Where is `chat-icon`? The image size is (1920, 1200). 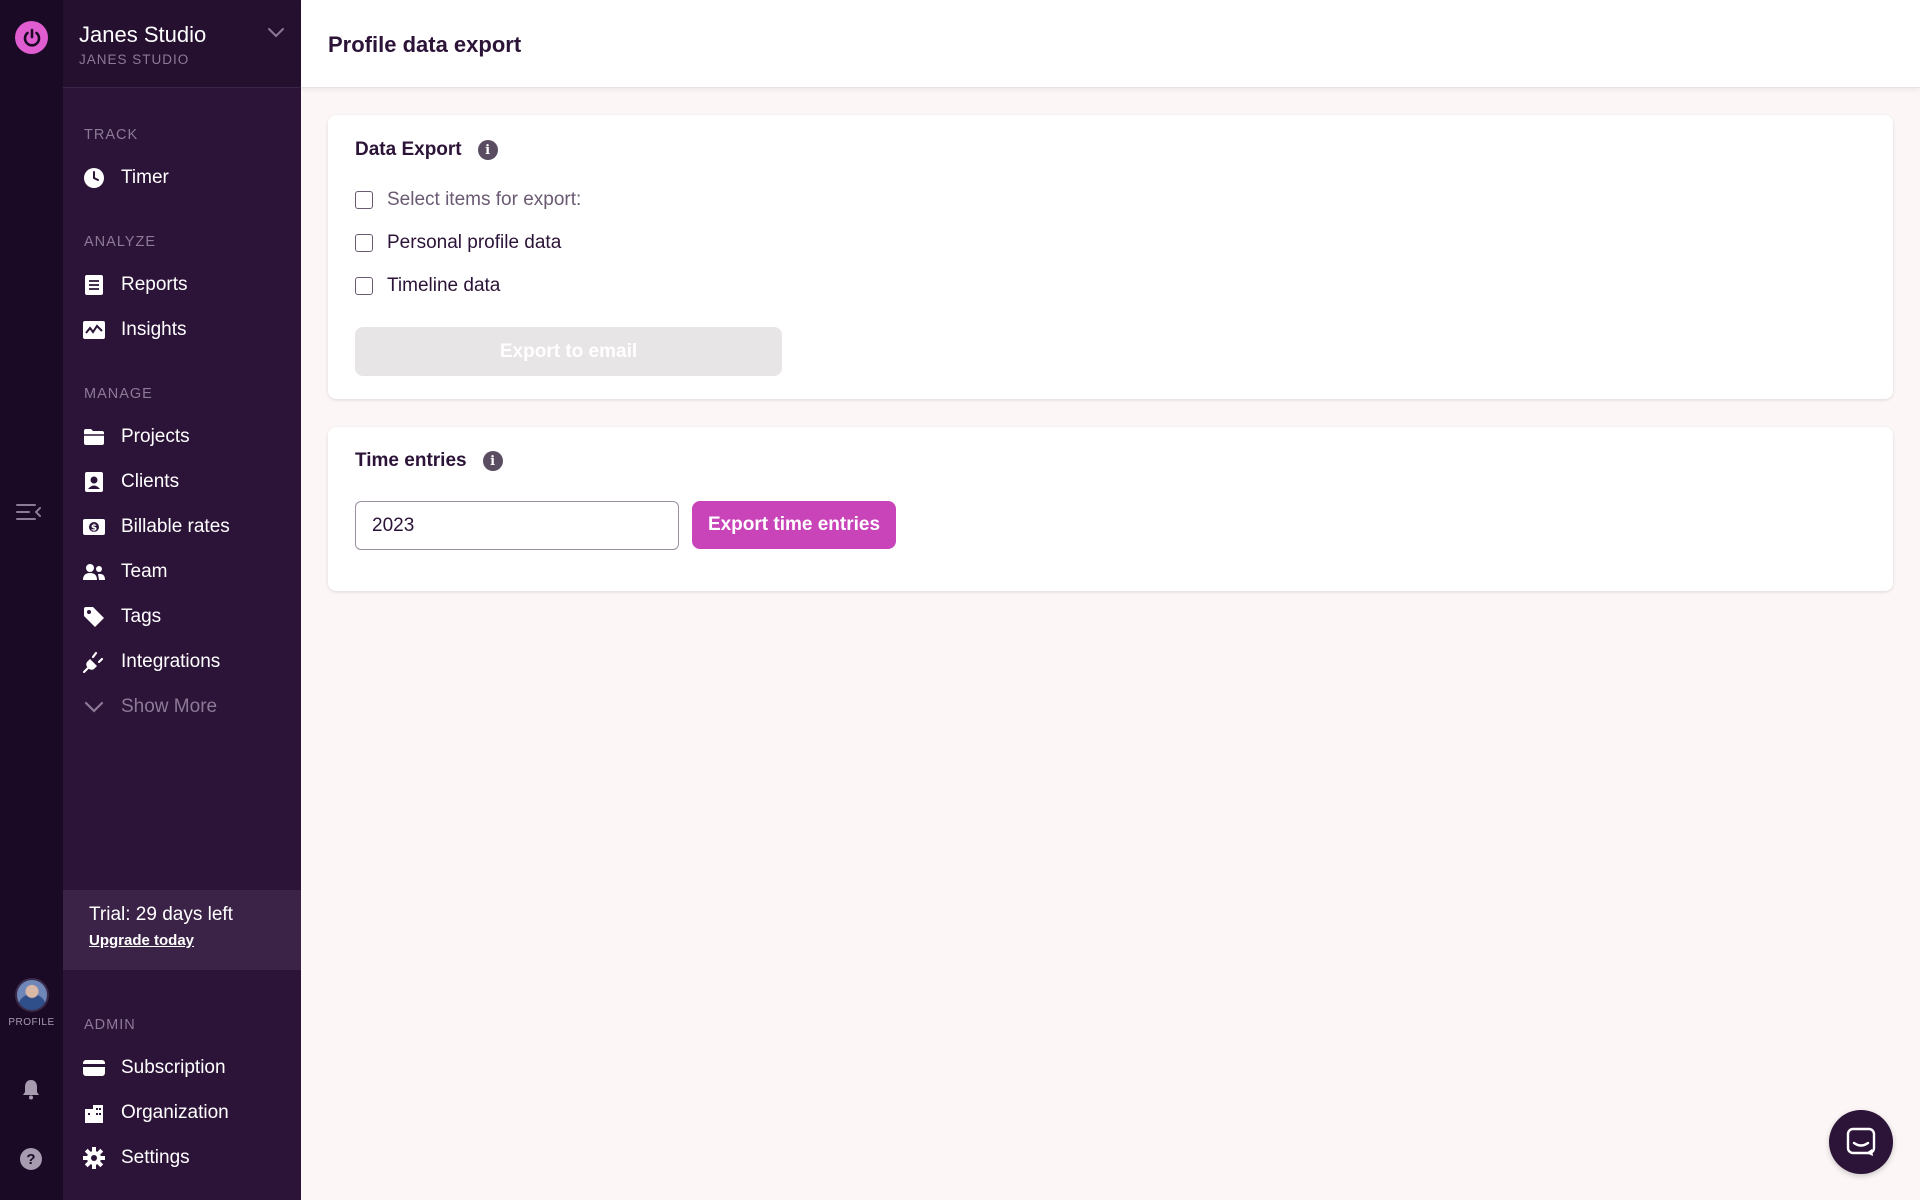
chat-icon is located at coordinates (1861, 1141).